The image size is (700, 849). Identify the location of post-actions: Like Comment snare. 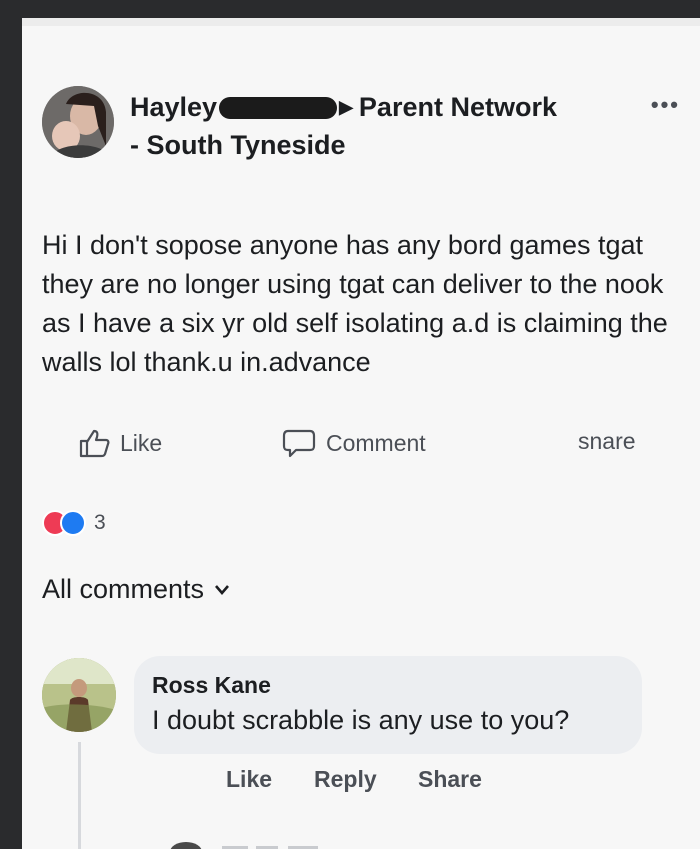
(361, 448).